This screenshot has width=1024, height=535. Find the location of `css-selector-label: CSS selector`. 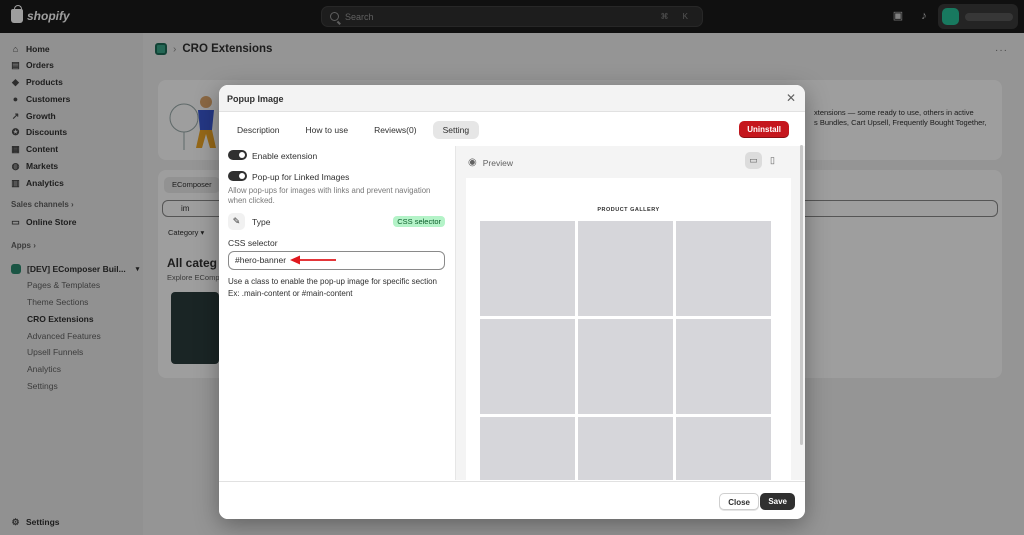

css-selector-label: CSS selector is located at coordinates (253, 243).